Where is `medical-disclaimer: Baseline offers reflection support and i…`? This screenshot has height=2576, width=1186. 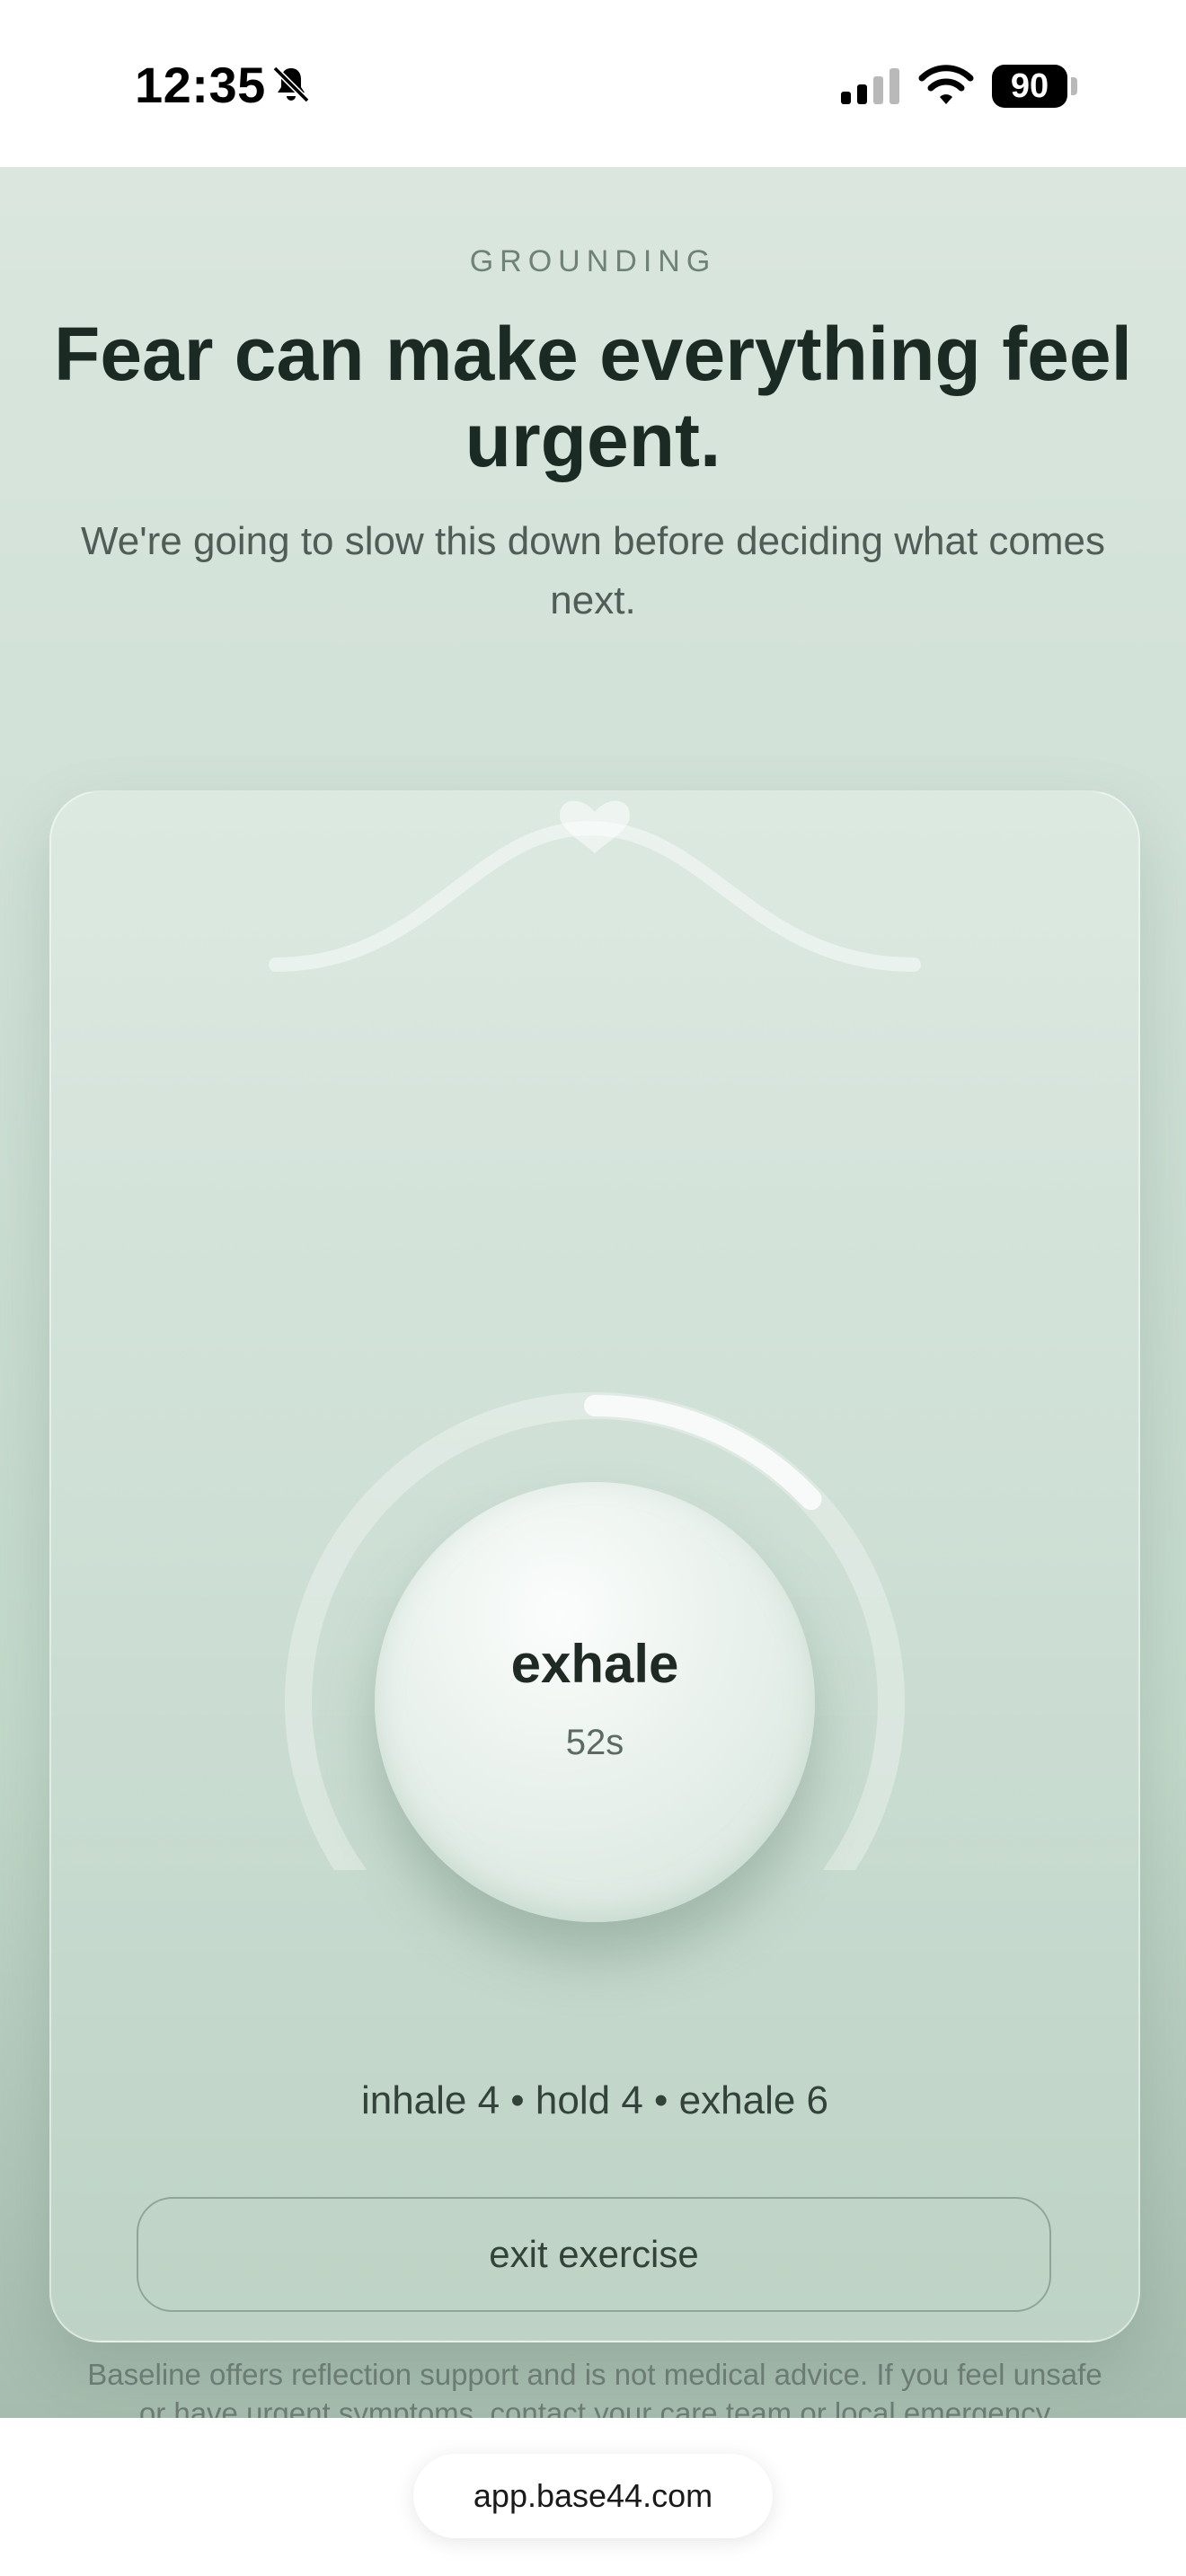 medical-disclaimer: Baseline offers reflection support and i… is located at coordinates (594, 2388).